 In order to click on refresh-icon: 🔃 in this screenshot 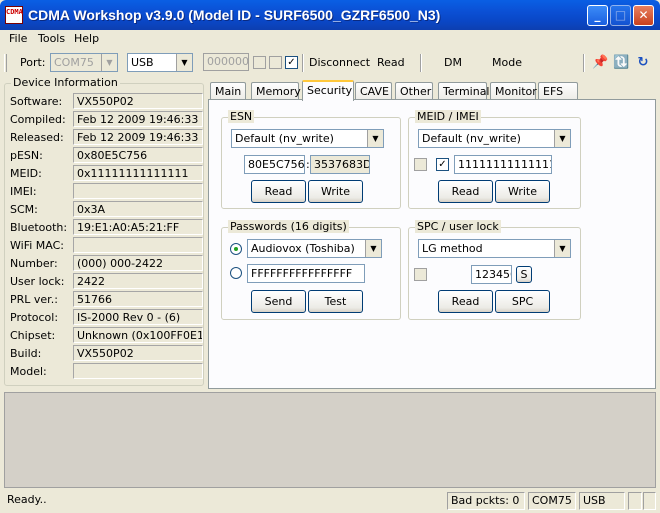, I will do `click(621, 63)`.